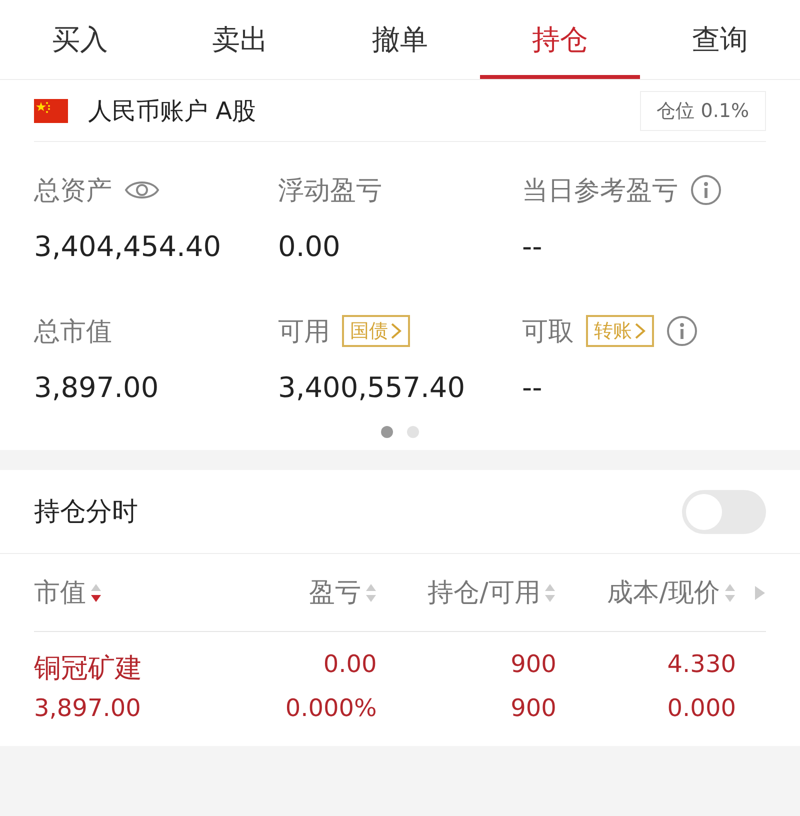 The height and width of the screenshot is (816, 800). What do you see at coordinates (349, 665) in the screenshot?
I see `table-cell-text: 0.00` at bounding box center [349, 665].